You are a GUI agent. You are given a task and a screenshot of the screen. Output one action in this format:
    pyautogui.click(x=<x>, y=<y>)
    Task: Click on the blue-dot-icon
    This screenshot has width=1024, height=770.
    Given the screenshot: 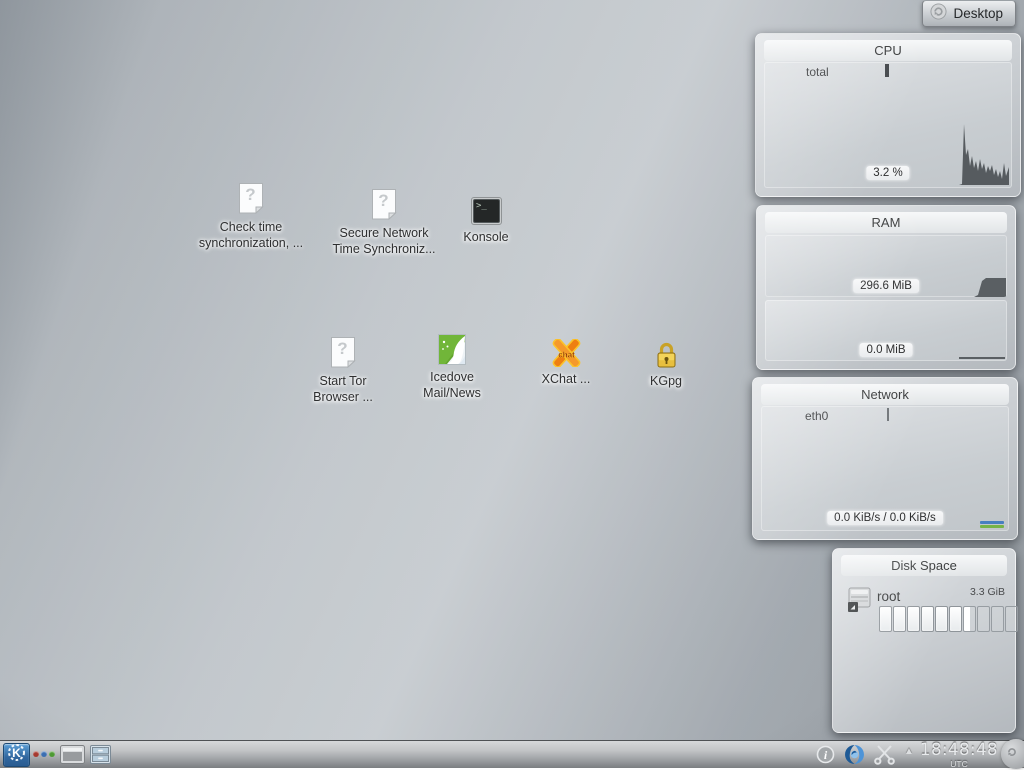 What is the action you would take?
    pyautogui.click(x=44, y=754)
    